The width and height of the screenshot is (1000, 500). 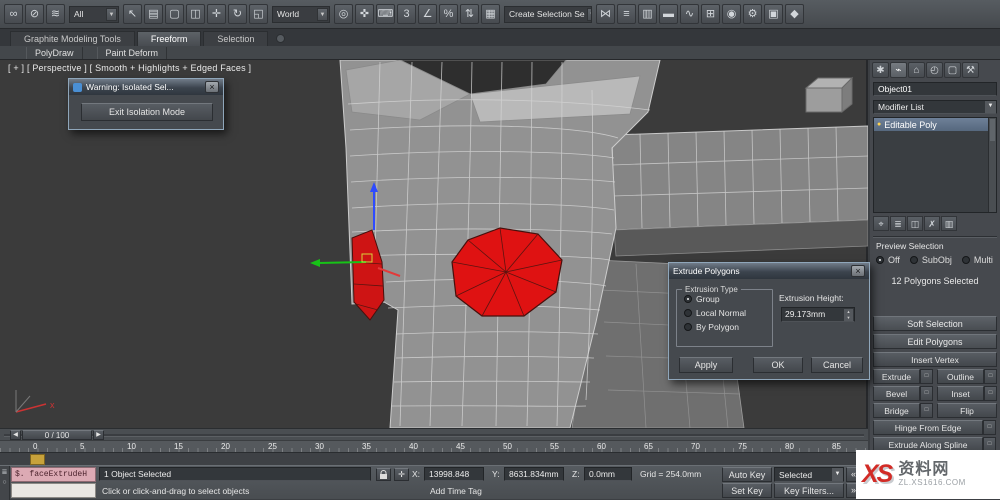 I want to click on bridge-button: Bridge, so click(x=896, y=410).